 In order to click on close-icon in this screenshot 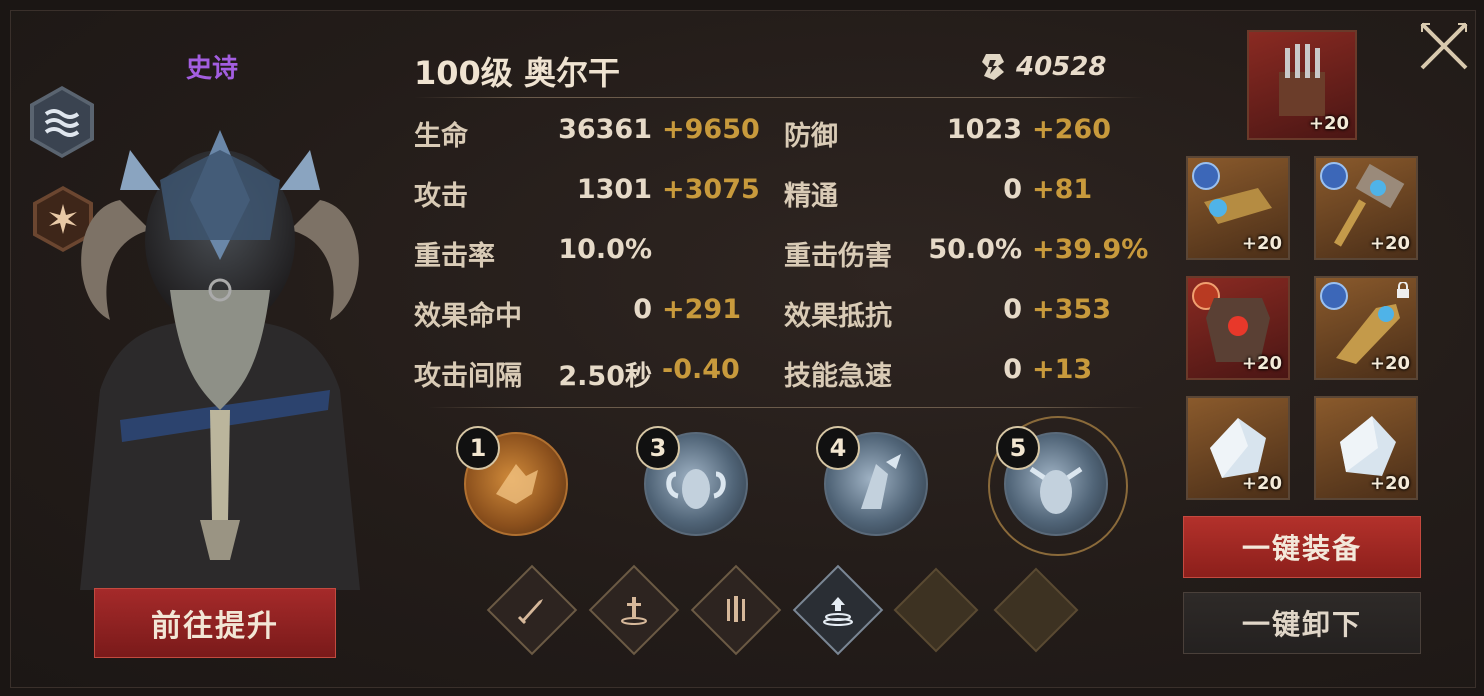, I will do `click(1444, 46)`.